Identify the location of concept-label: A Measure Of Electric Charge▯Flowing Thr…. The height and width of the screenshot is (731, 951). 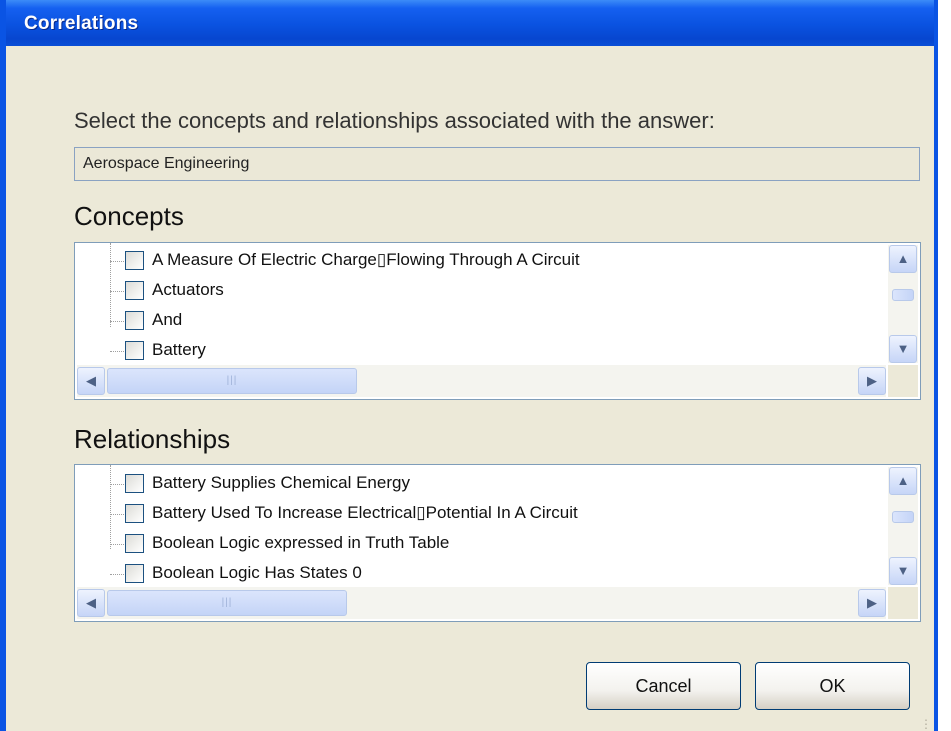
(366, 259).